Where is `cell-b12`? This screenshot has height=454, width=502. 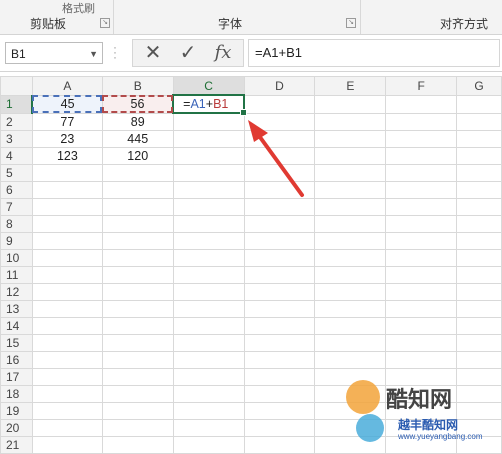
cell-b12 is located at coordinates (137, 292).